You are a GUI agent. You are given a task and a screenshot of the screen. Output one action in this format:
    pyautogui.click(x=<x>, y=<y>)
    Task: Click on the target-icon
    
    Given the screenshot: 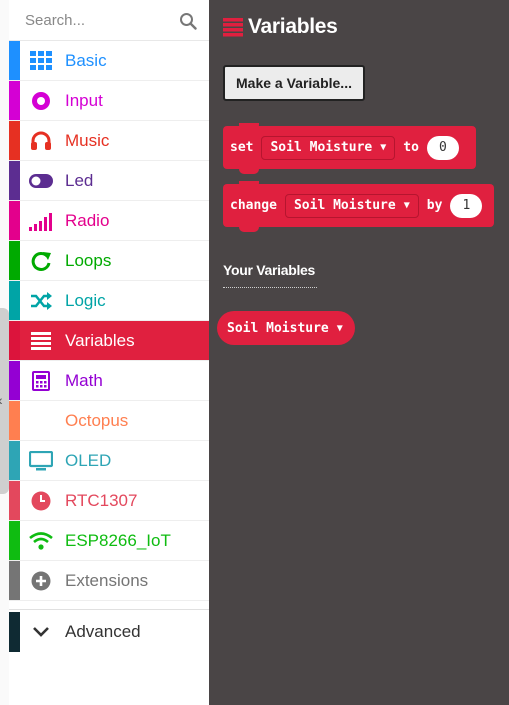 What is the action you would take?
    pyautogui.click(x=41, y=101)
    